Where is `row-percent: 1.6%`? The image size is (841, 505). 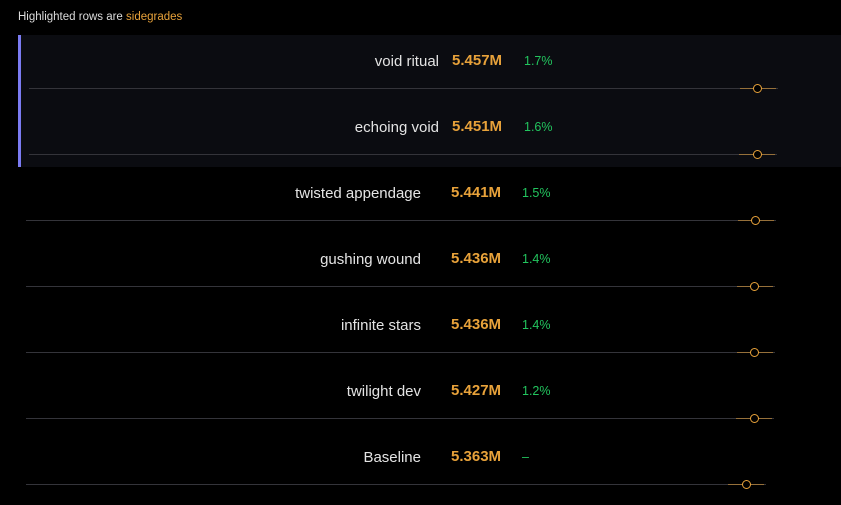
row-percent: 1.6% is located at coordinates (538, 127).